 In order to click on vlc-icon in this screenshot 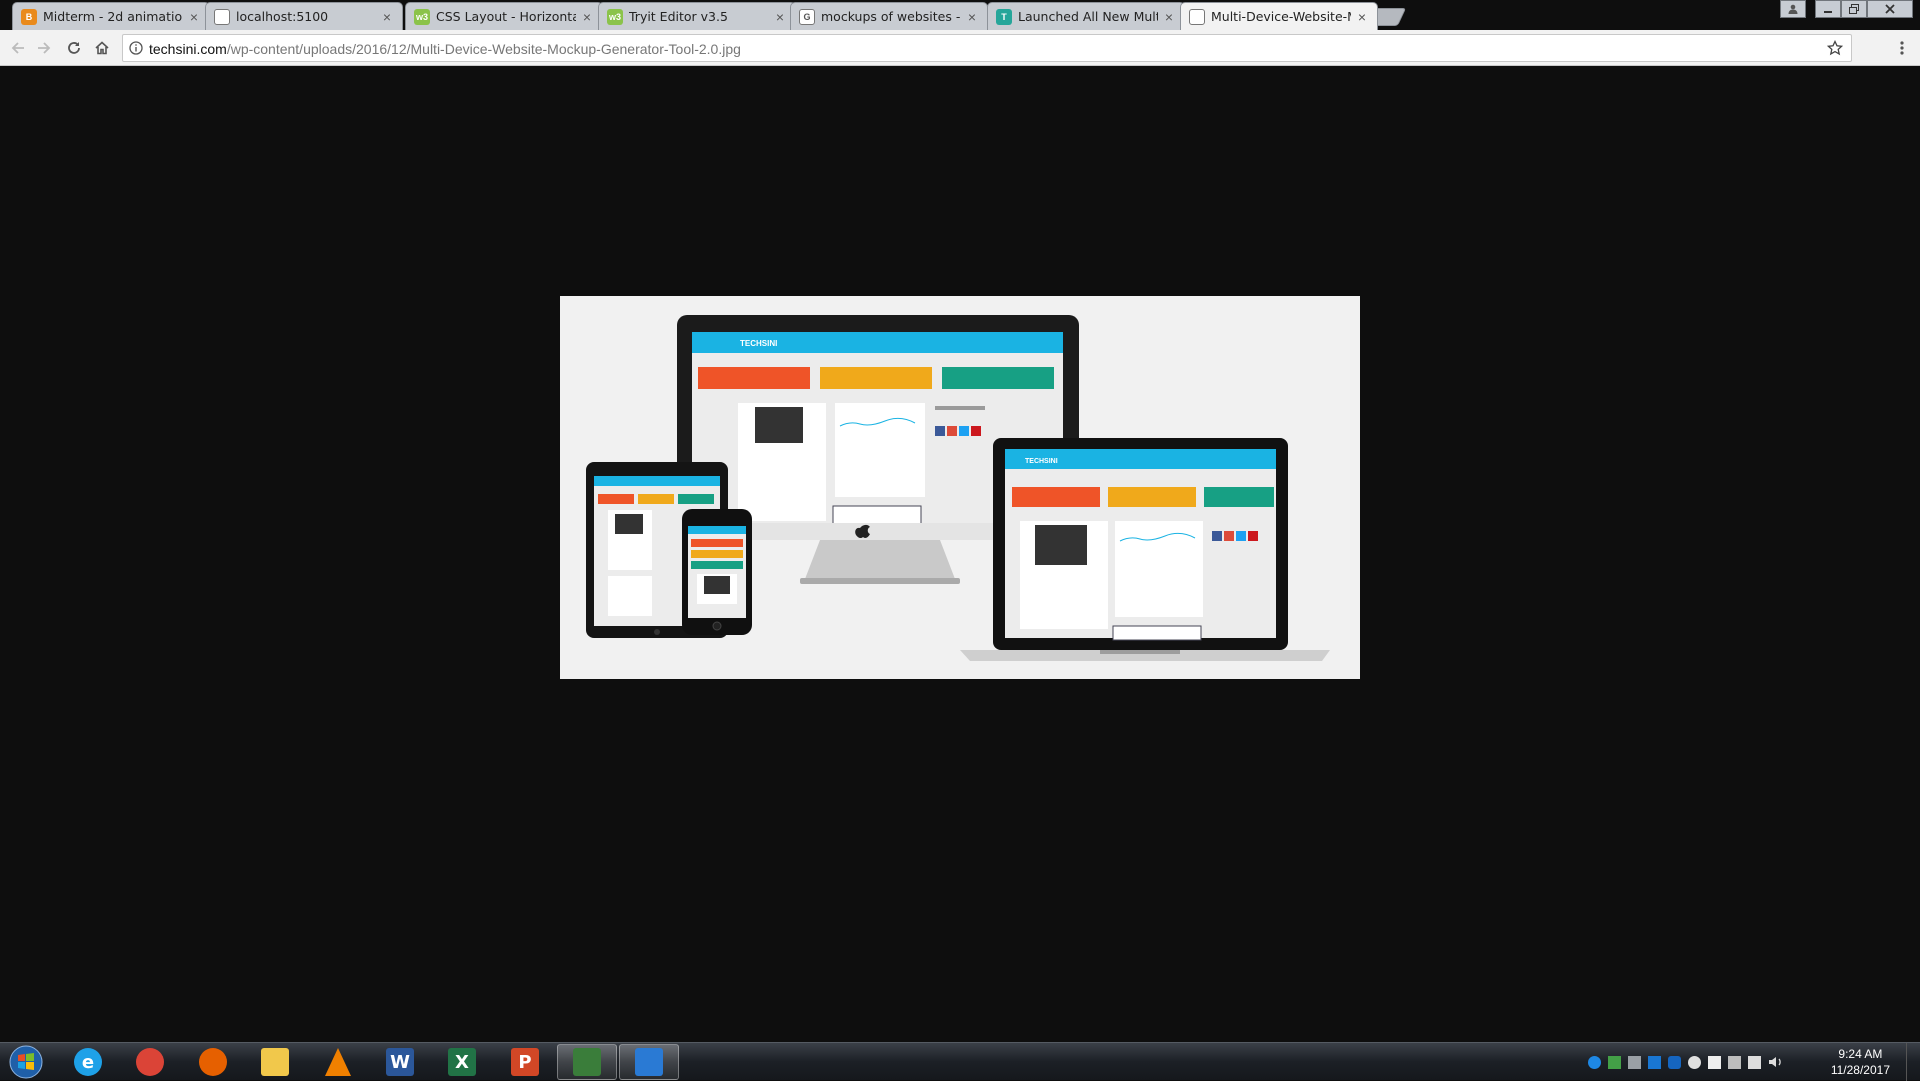, I will do `click(338, 1062)`.